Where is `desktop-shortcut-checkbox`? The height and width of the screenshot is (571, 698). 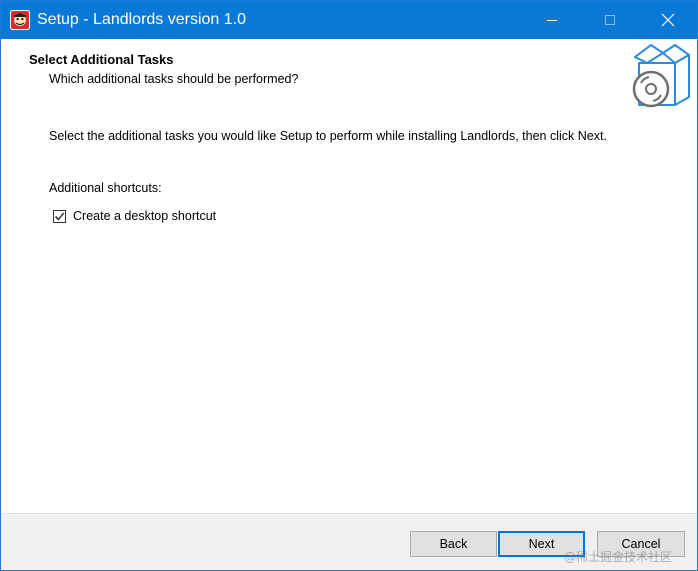 desktop-shortcut-checkbox is located at coordinates (59, 216).